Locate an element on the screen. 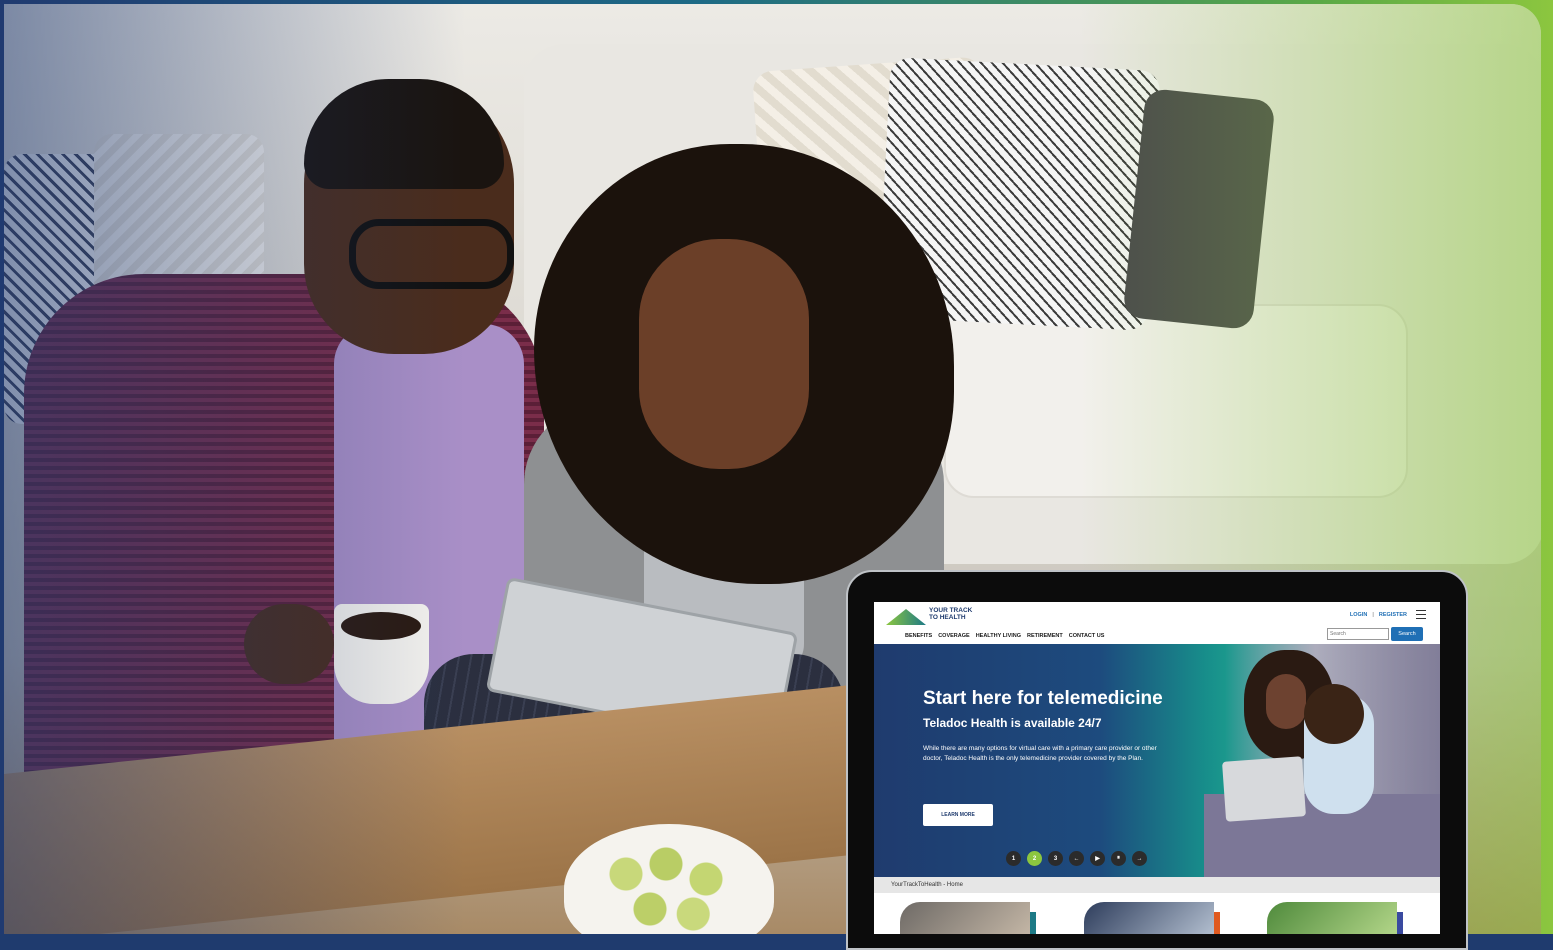 The width and height of the screenshot is (1553, 950). play-icon: ▶ is located at coordinates (1097, 858).